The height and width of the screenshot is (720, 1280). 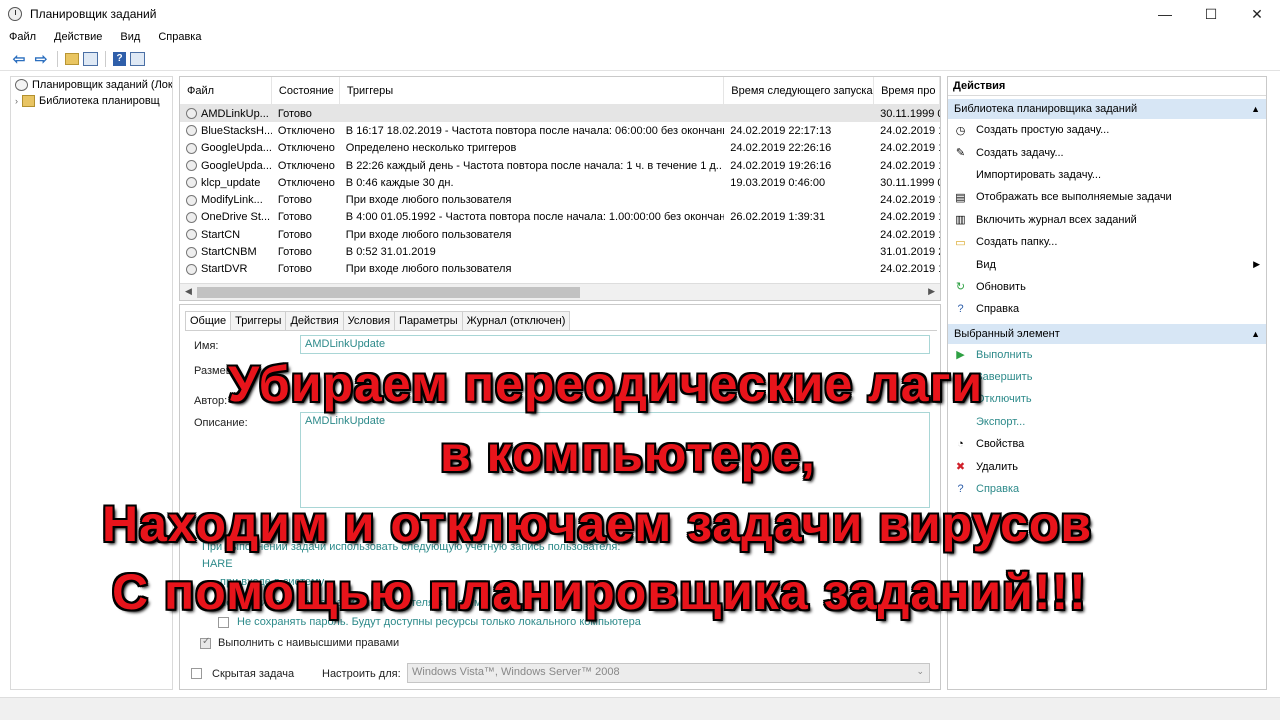 What do you see at coordinates (91, 85) in the screenshot?
I see `tree-root: Планировщик заданий (Лок` at bounding box center [91, 85].